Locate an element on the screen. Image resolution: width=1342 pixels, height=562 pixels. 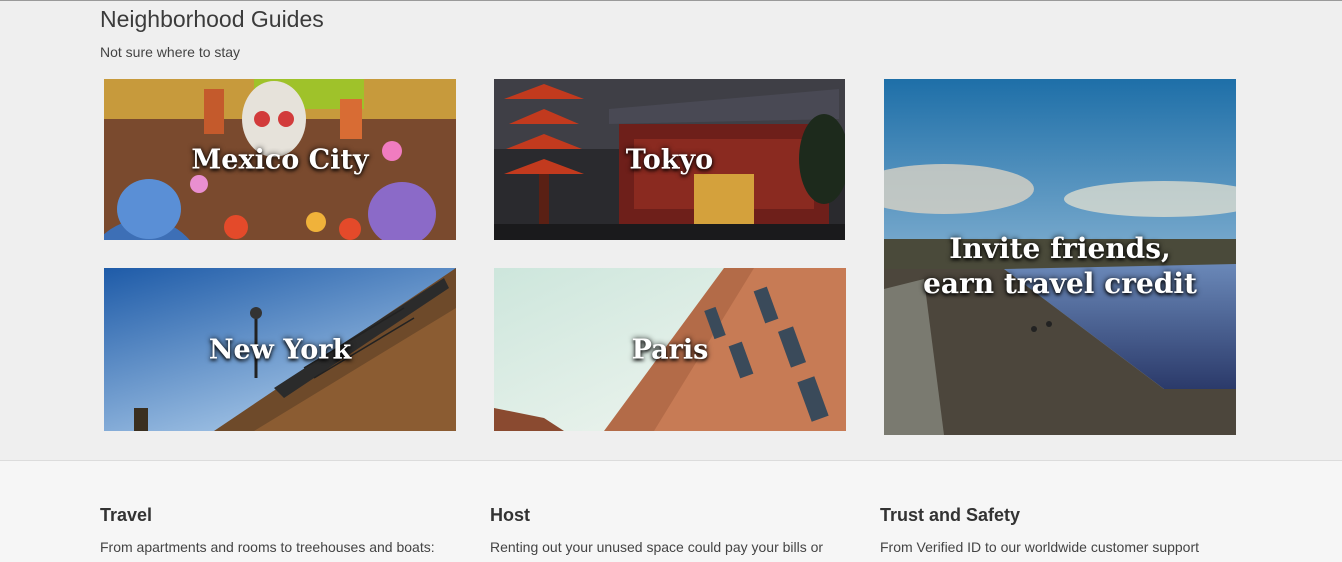
guide-tile-paris: Paris is located at coordinates (670, 349).